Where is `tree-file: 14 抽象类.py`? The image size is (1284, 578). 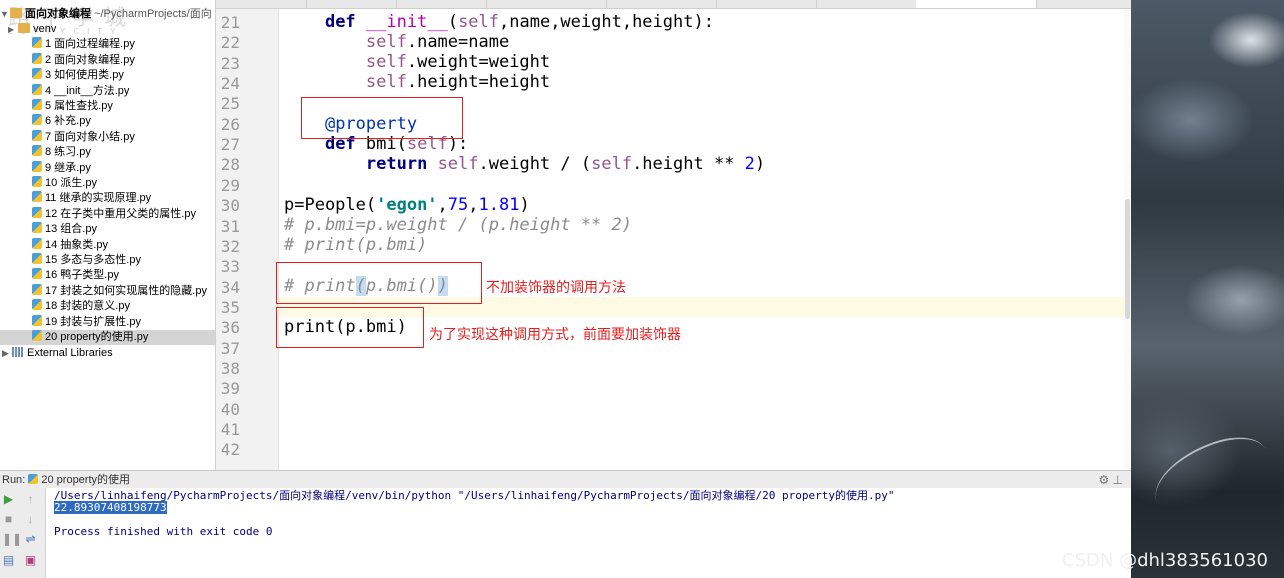 tree-file: 14 抽象类.py is located at coordinates (107, 245).